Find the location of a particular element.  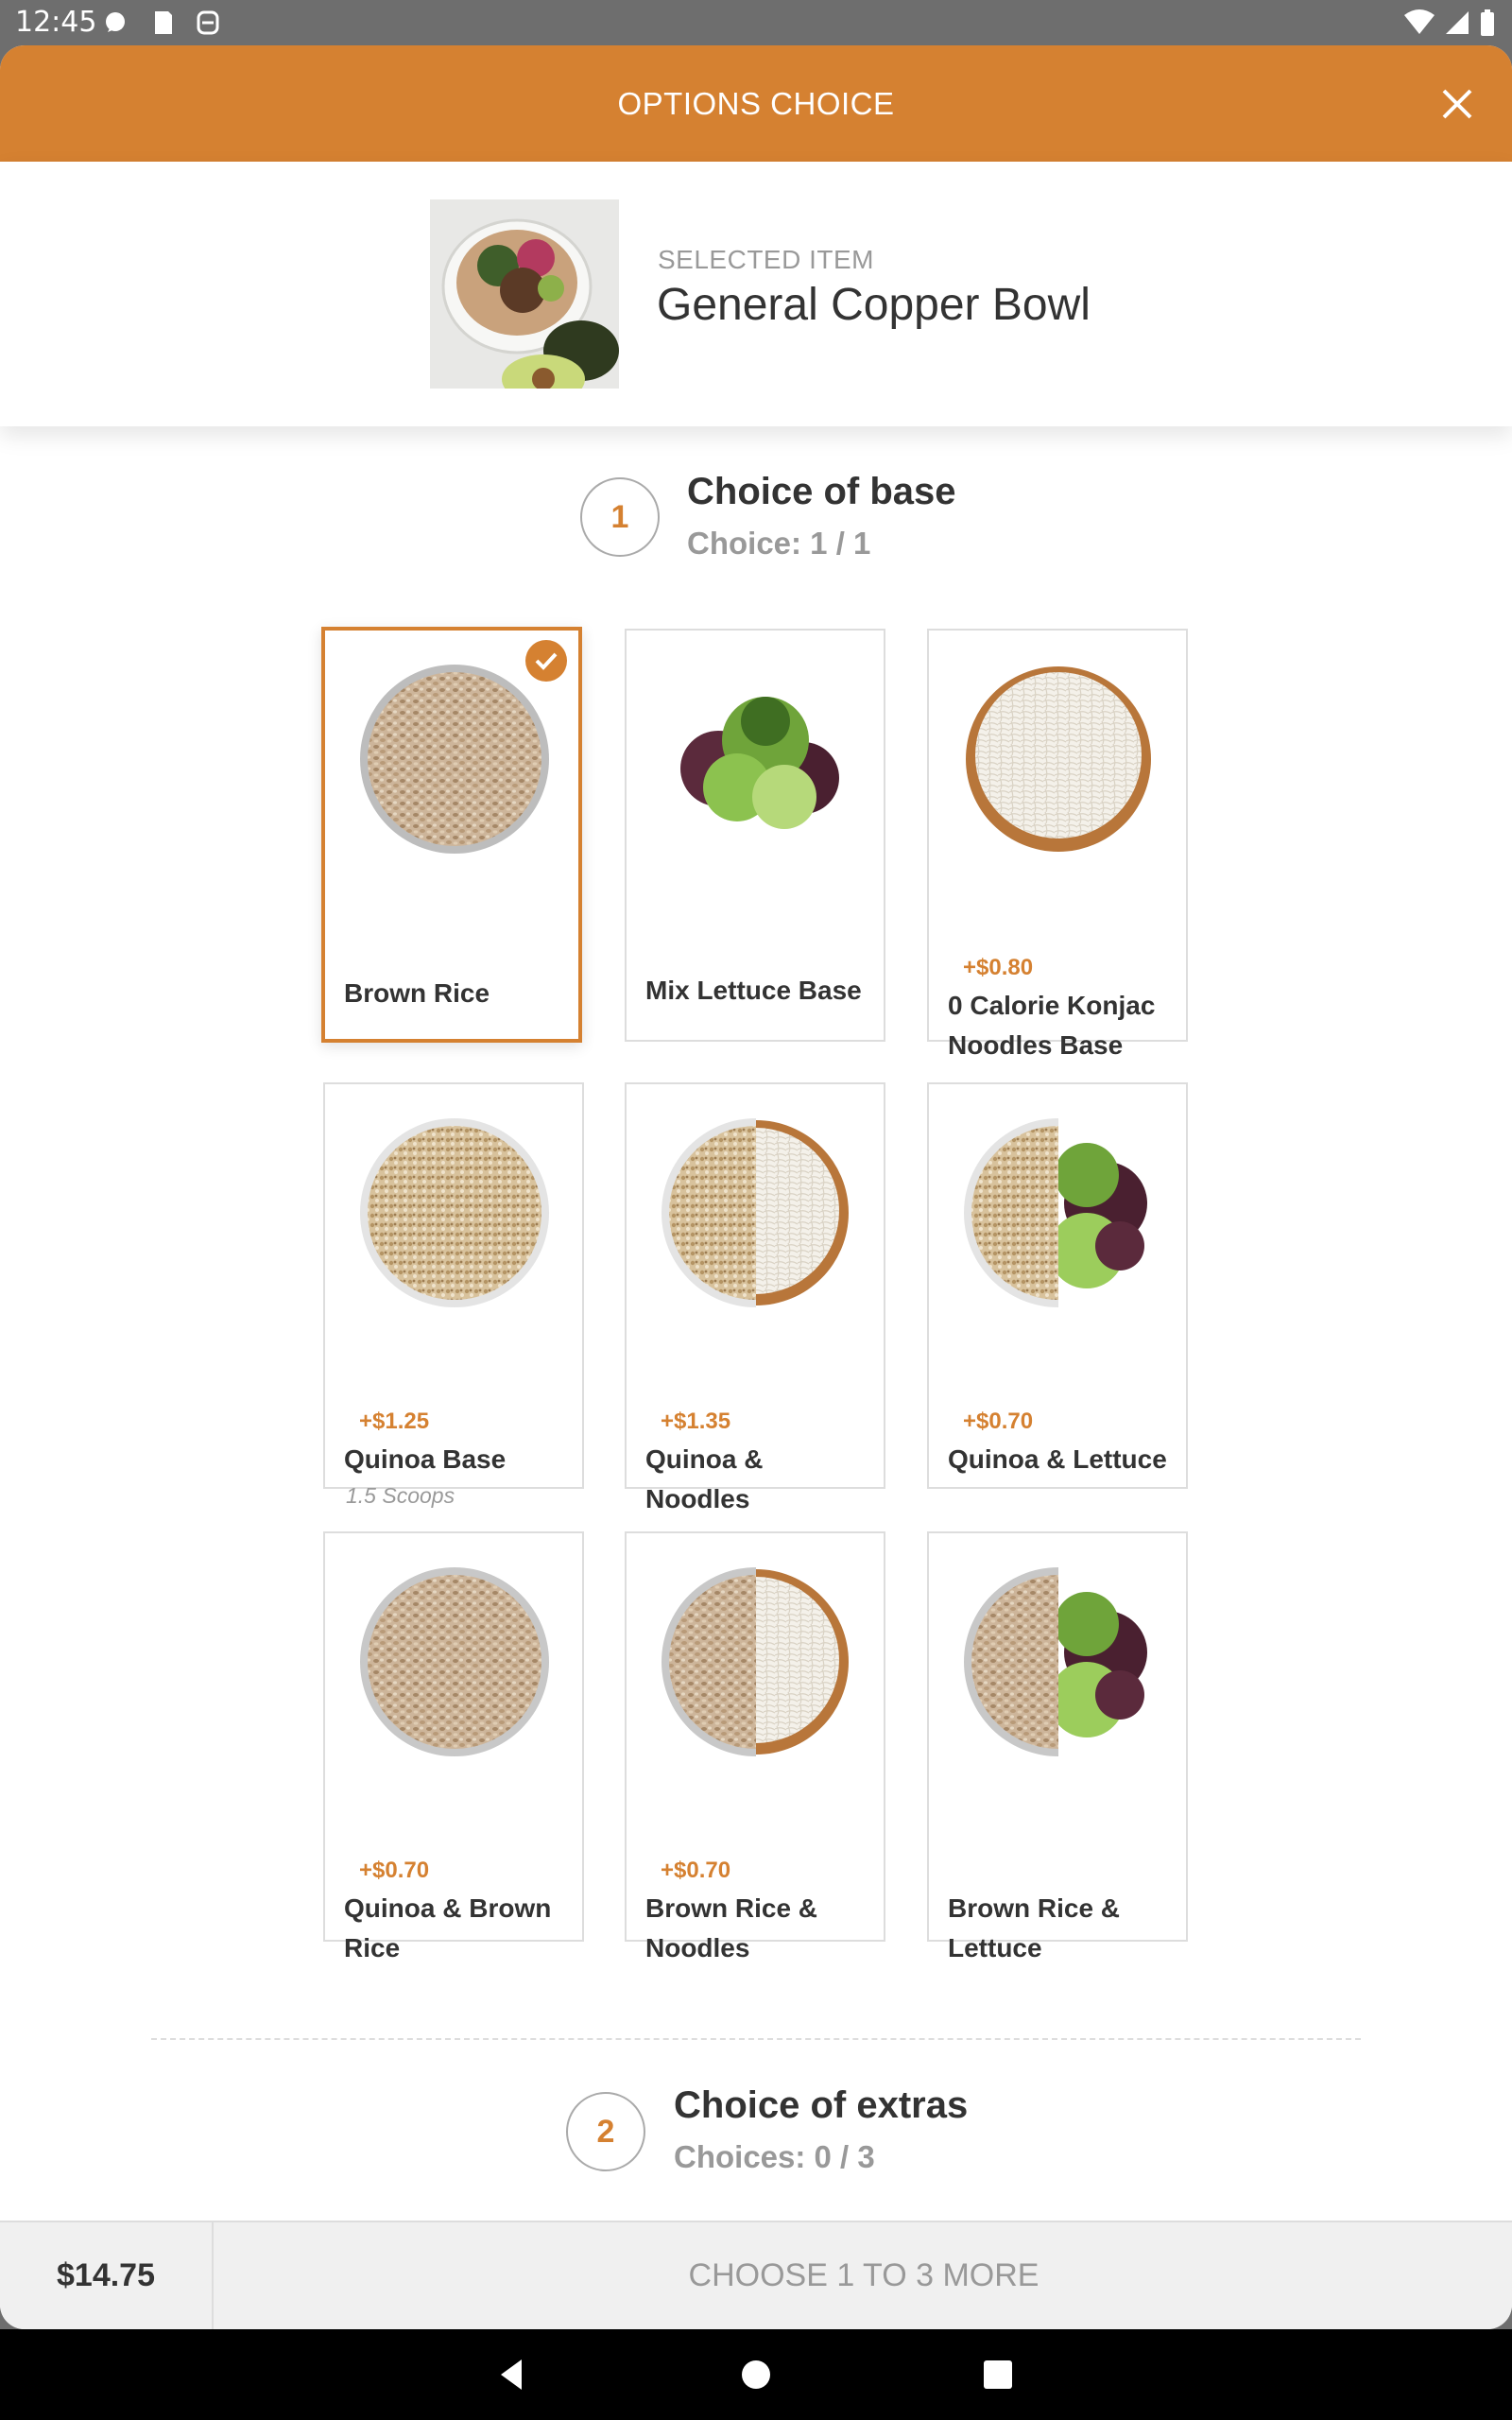

wifi-icon is located at coordinates (1419, 22).